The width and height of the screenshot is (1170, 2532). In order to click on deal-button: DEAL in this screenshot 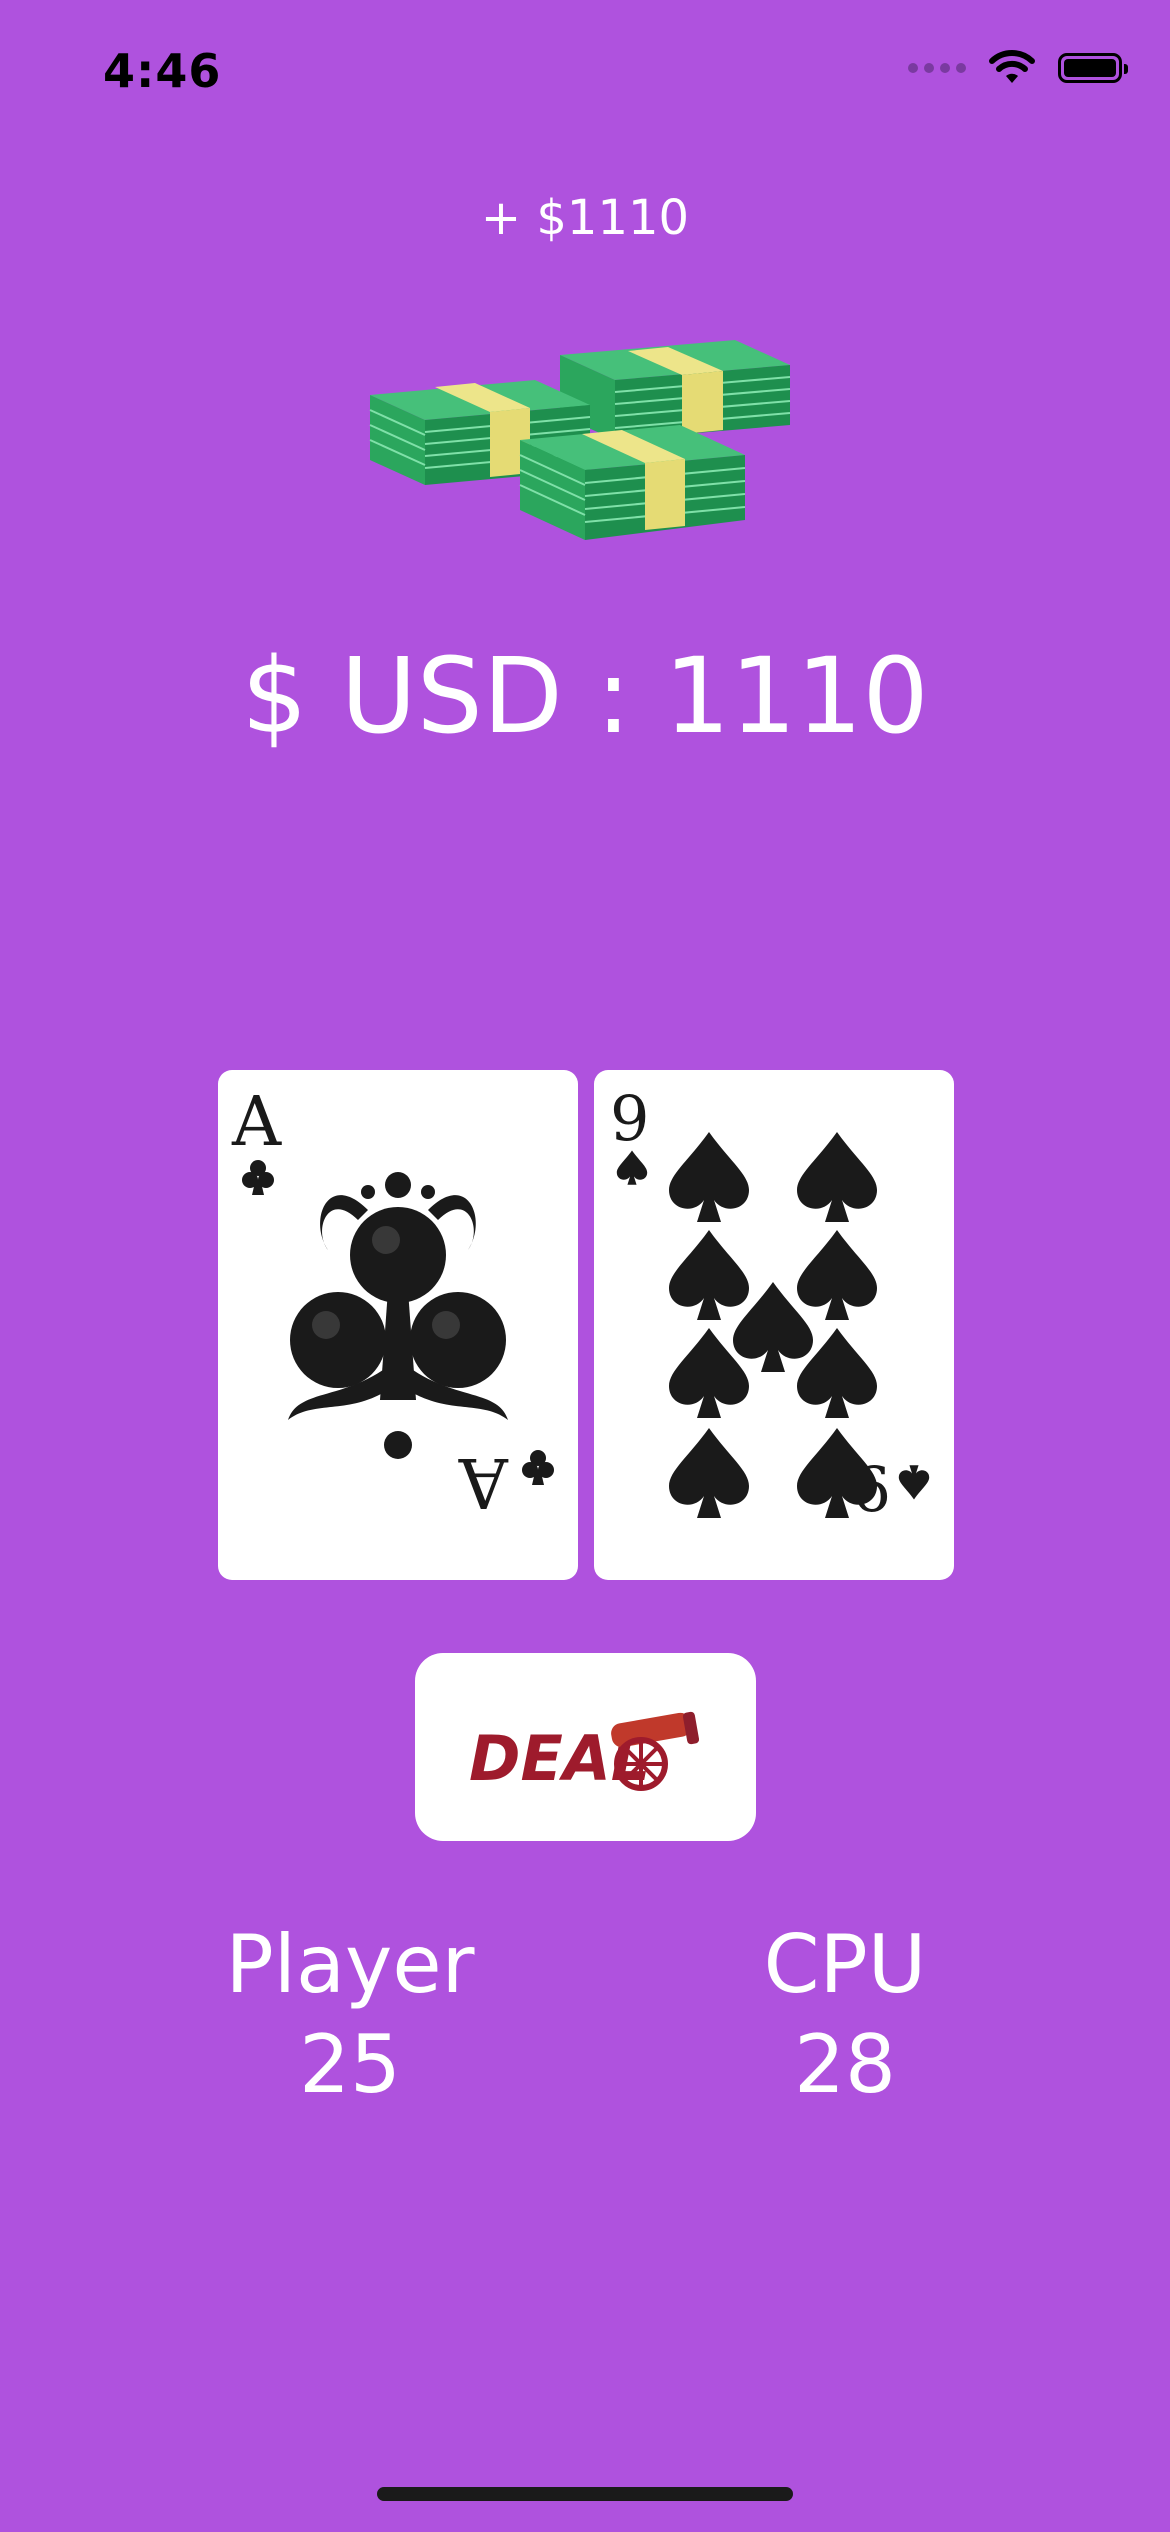, I will do `click(585, 1747)`.